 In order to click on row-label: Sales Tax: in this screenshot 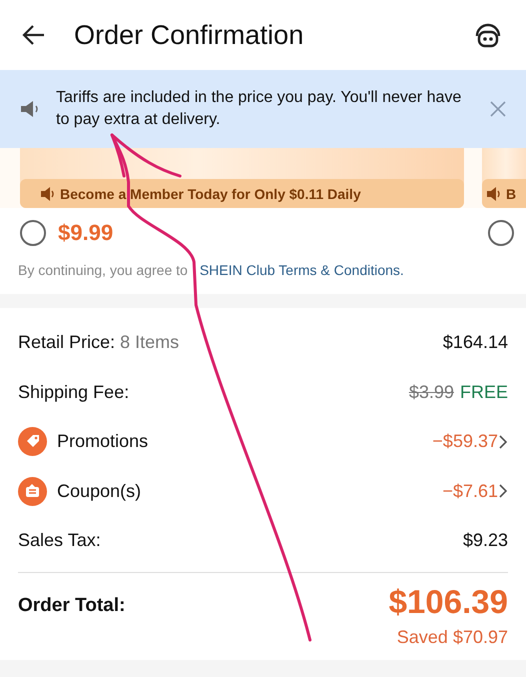, I will do `click(59, 541)`.